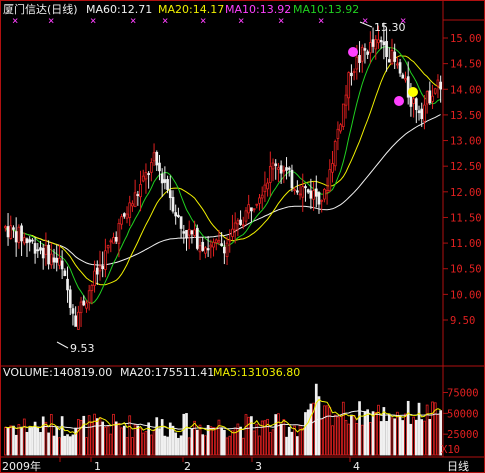 The height and width of the screenshot is (473, 485). Describe the element at coordinates (466, 218) in the screenshot. I see `price-tick-label: 11.50` at that location.